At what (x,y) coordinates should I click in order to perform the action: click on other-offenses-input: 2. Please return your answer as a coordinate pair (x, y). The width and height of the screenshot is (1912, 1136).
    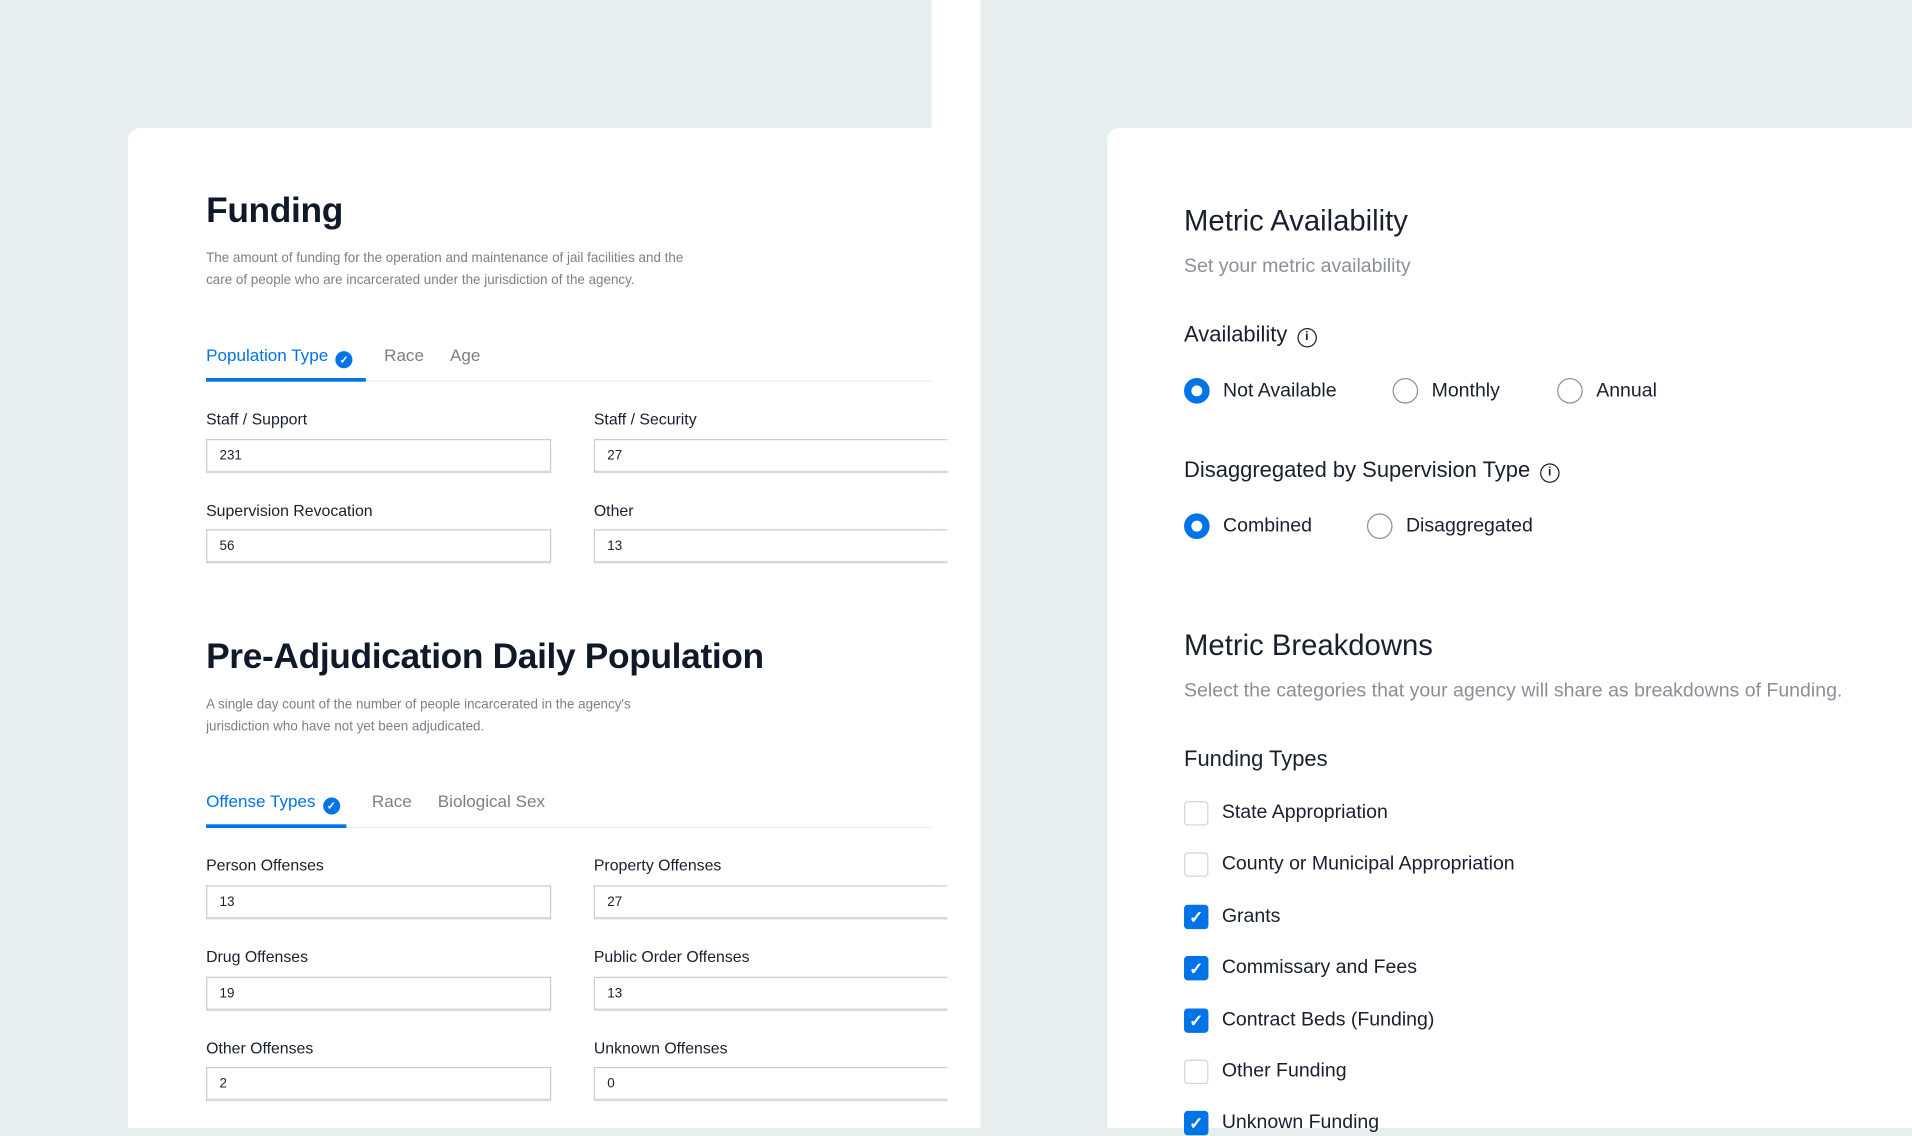
    Looking at the image, I should click on (379, 1084).